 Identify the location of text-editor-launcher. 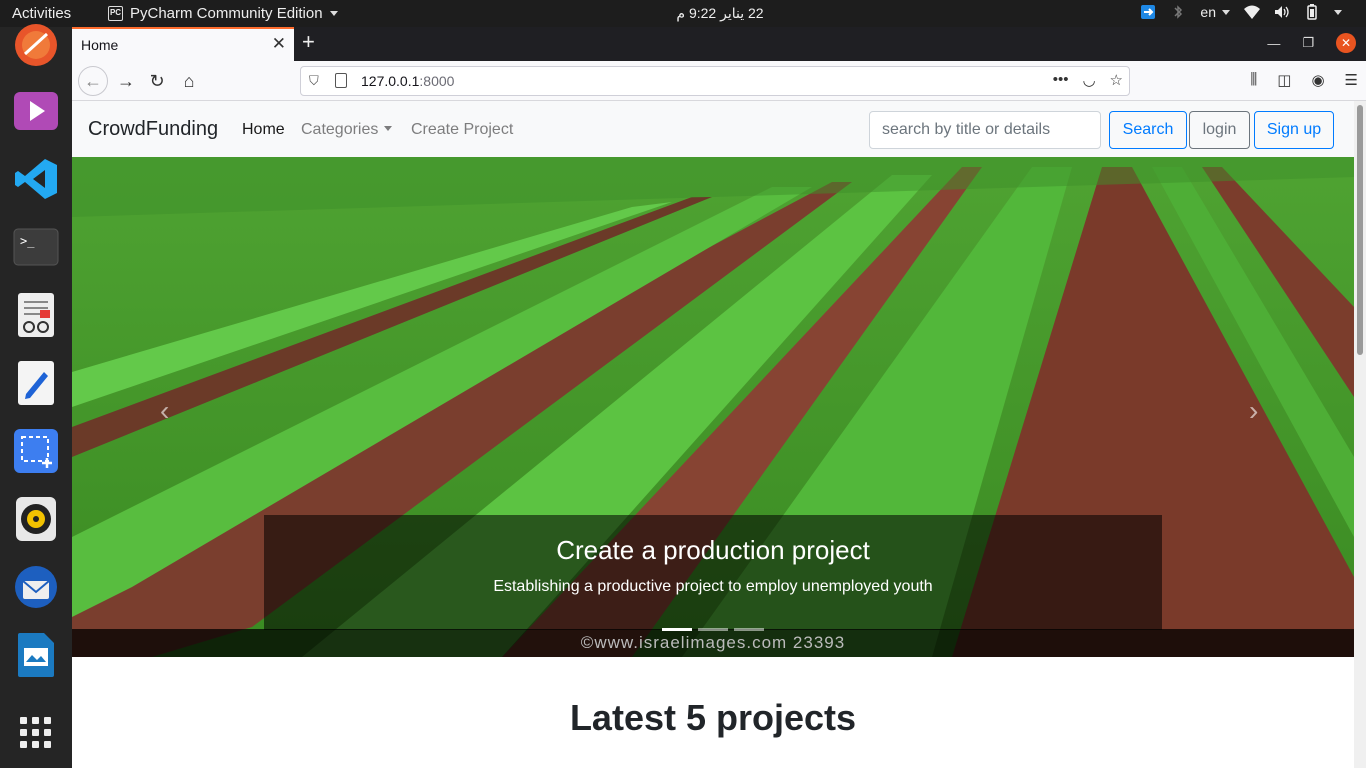
(36, 383).